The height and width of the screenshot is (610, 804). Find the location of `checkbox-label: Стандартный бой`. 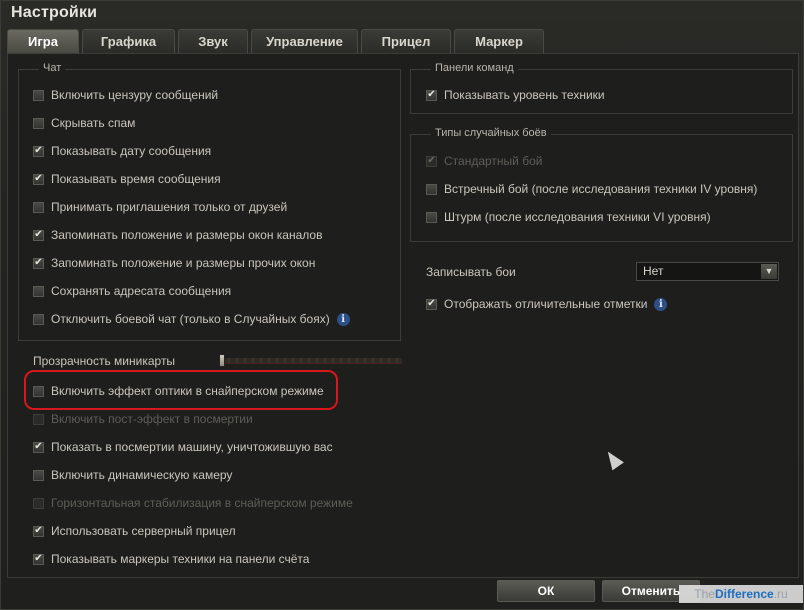

checkbox-label: Стандартный бой is located at coordinates (493, 161).